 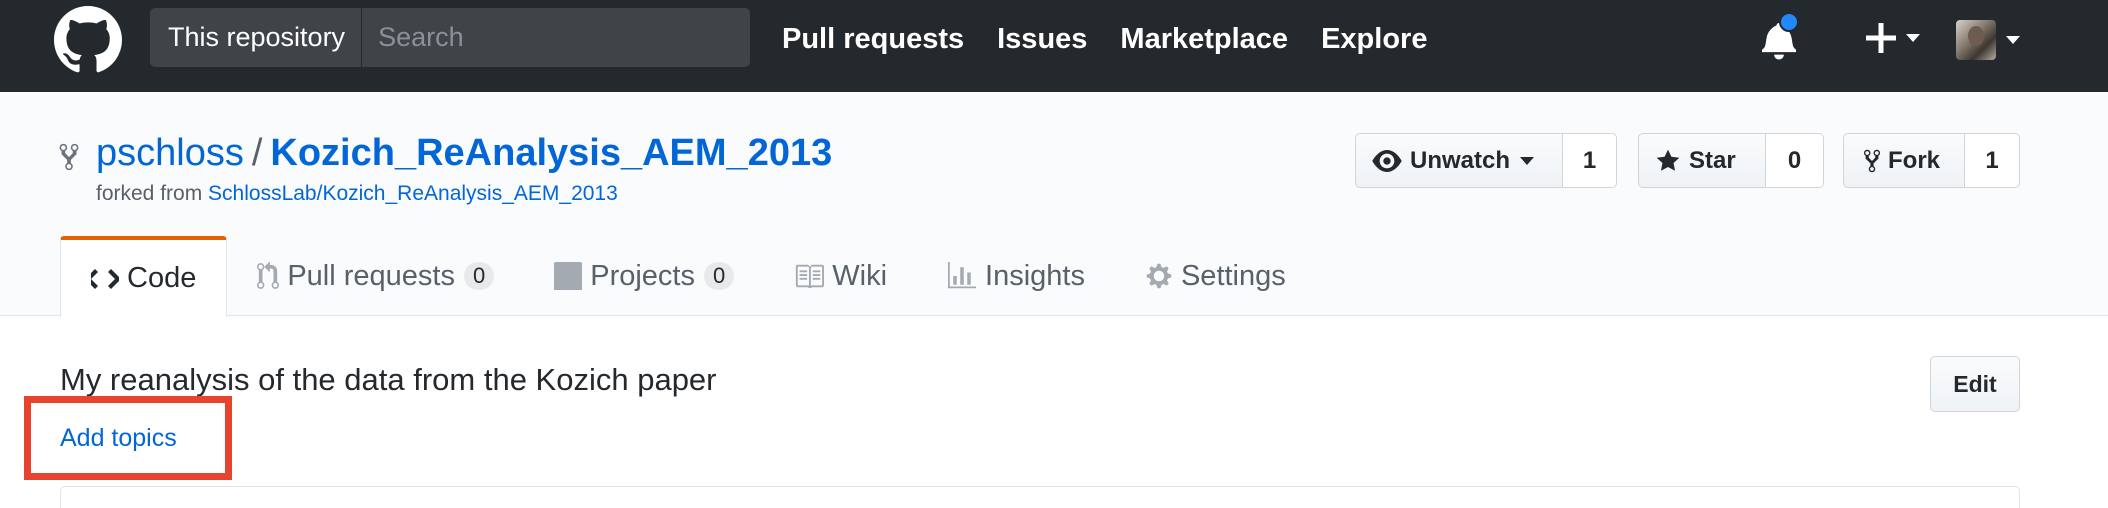 What do you see at coordinates (1204, 39) in the screenshot?
I see `nav-marketplace: Marketplace` at bounding box center [1204, 39].